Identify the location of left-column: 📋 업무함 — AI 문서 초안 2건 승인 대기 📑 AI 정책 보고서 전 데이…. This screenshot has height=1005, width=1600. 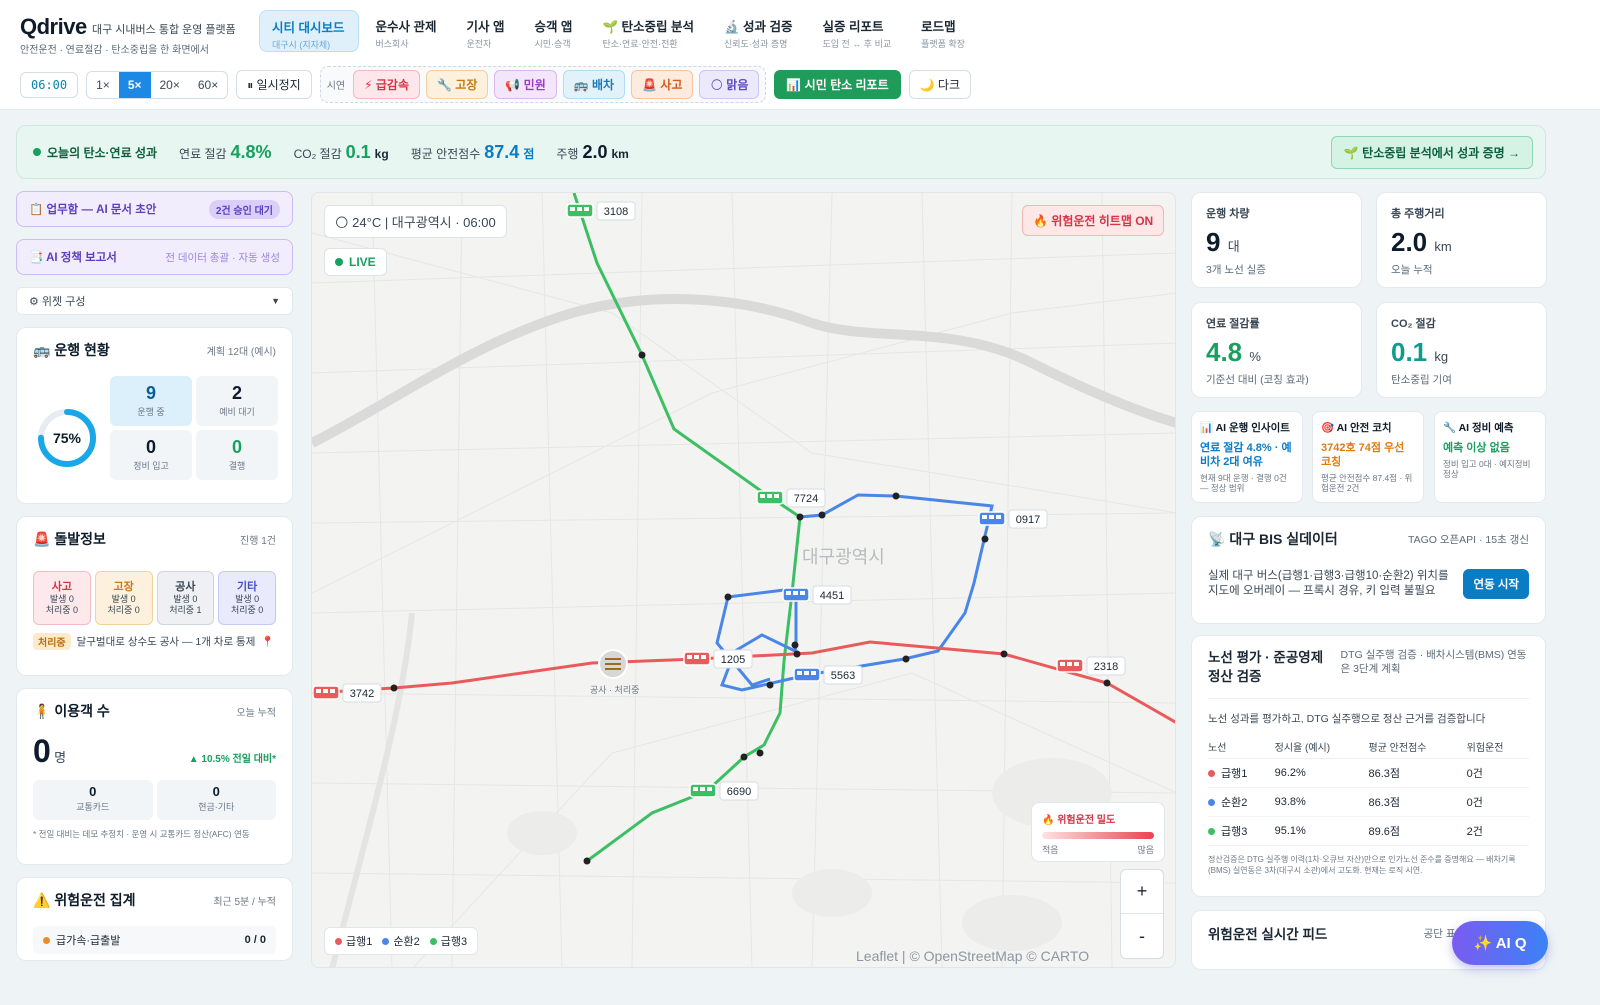
(154, 582).